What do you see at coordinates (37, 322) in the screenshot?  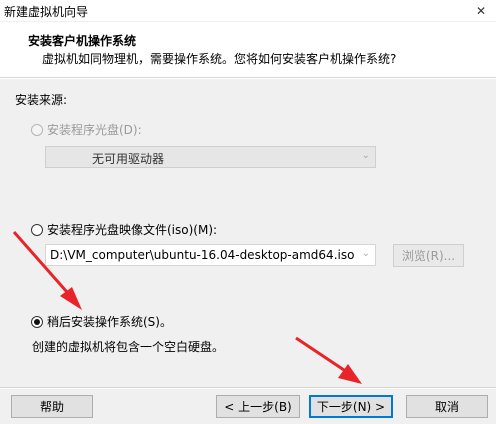 I see `radio-install-later` at bounding box center [37, 322].